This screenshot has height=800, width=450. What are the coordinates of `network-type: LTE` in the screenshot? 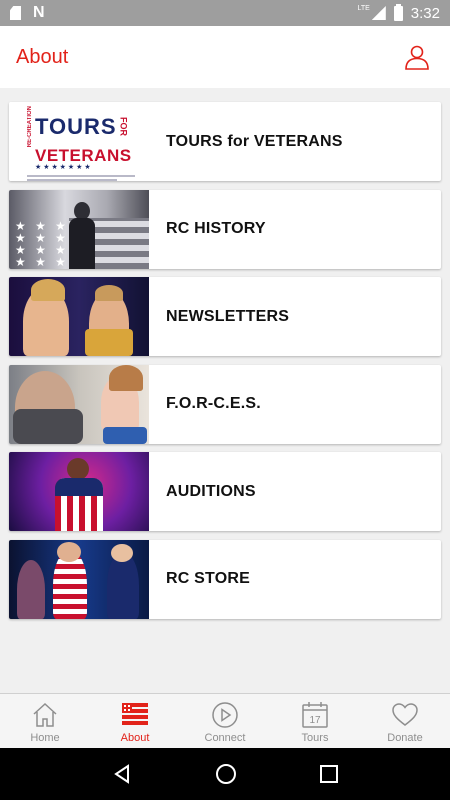 It's located at (363, 8).